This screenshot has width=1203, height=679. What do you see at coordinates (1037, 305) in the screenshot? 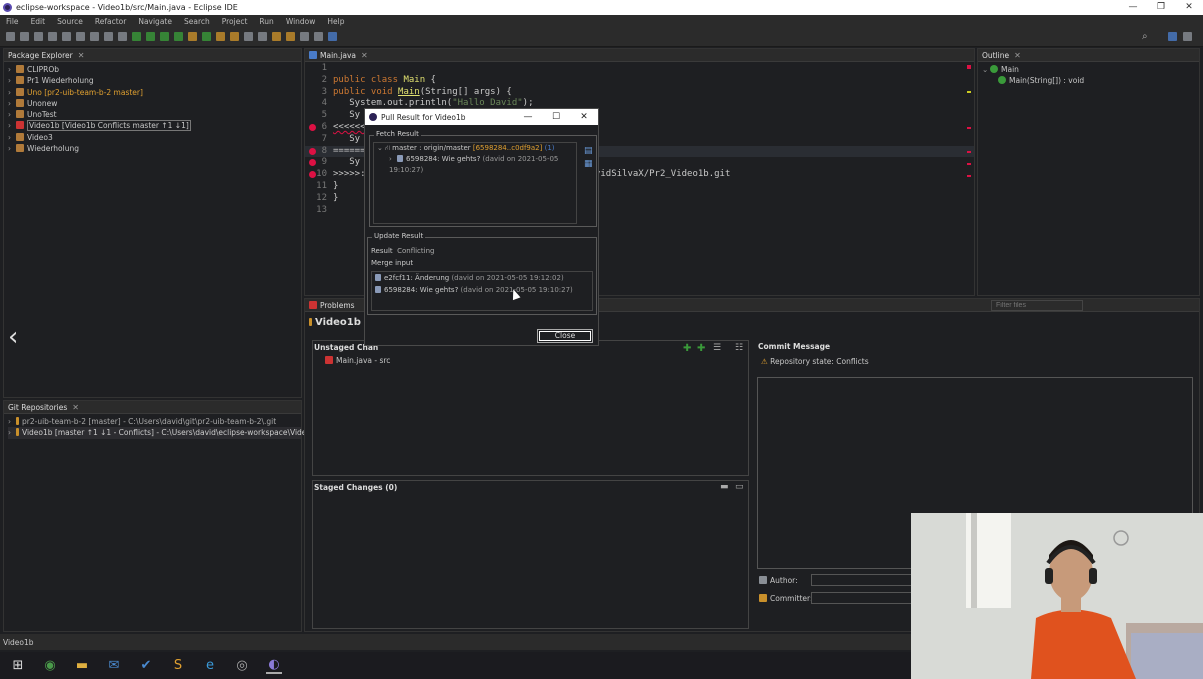
I see `filter-files-input` at bounding box center [1037, 305].